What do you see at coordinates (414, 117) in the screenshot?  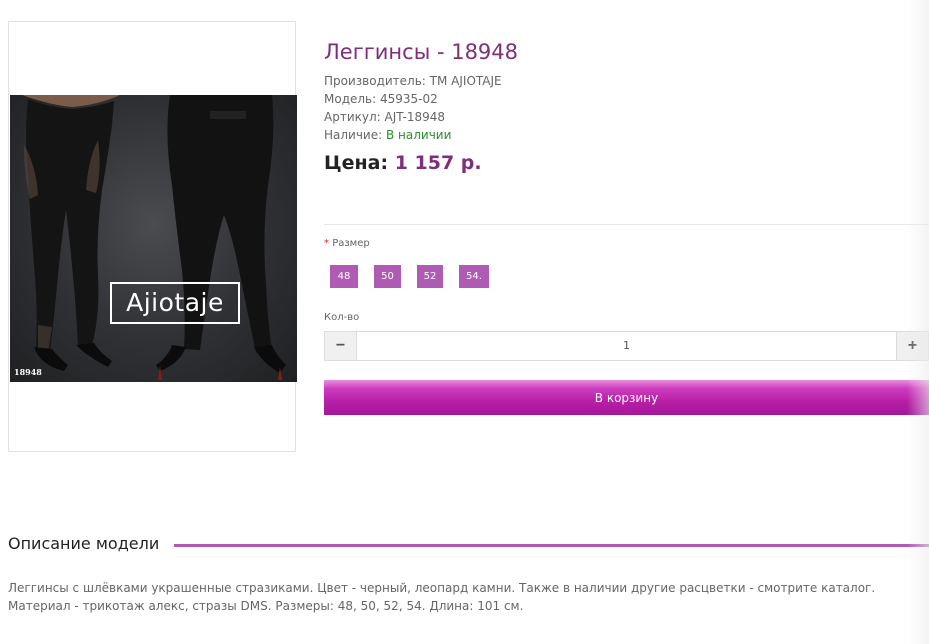 I see `sku-value: AJT-18948` at bounding box center [414, 117].